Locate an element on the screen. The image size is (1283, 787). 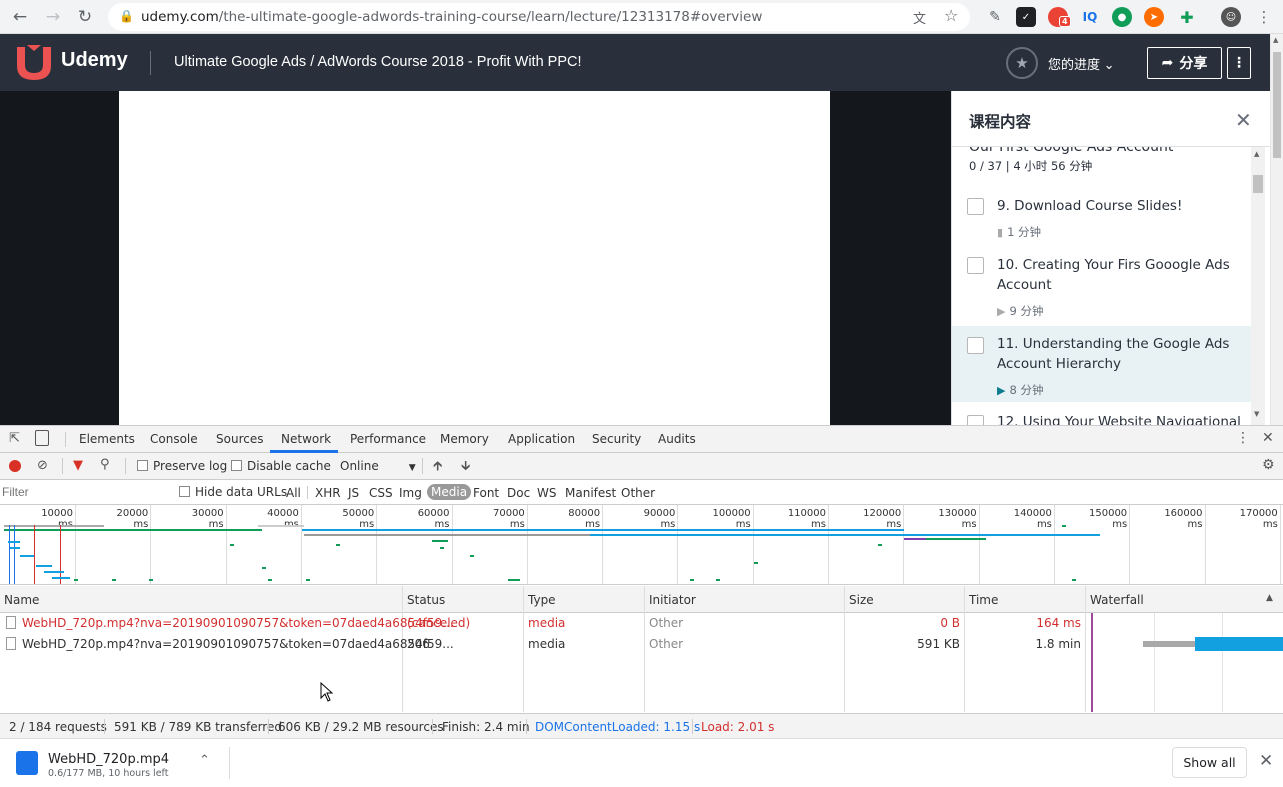
column-time: Time is located at coordinates (983, 600).